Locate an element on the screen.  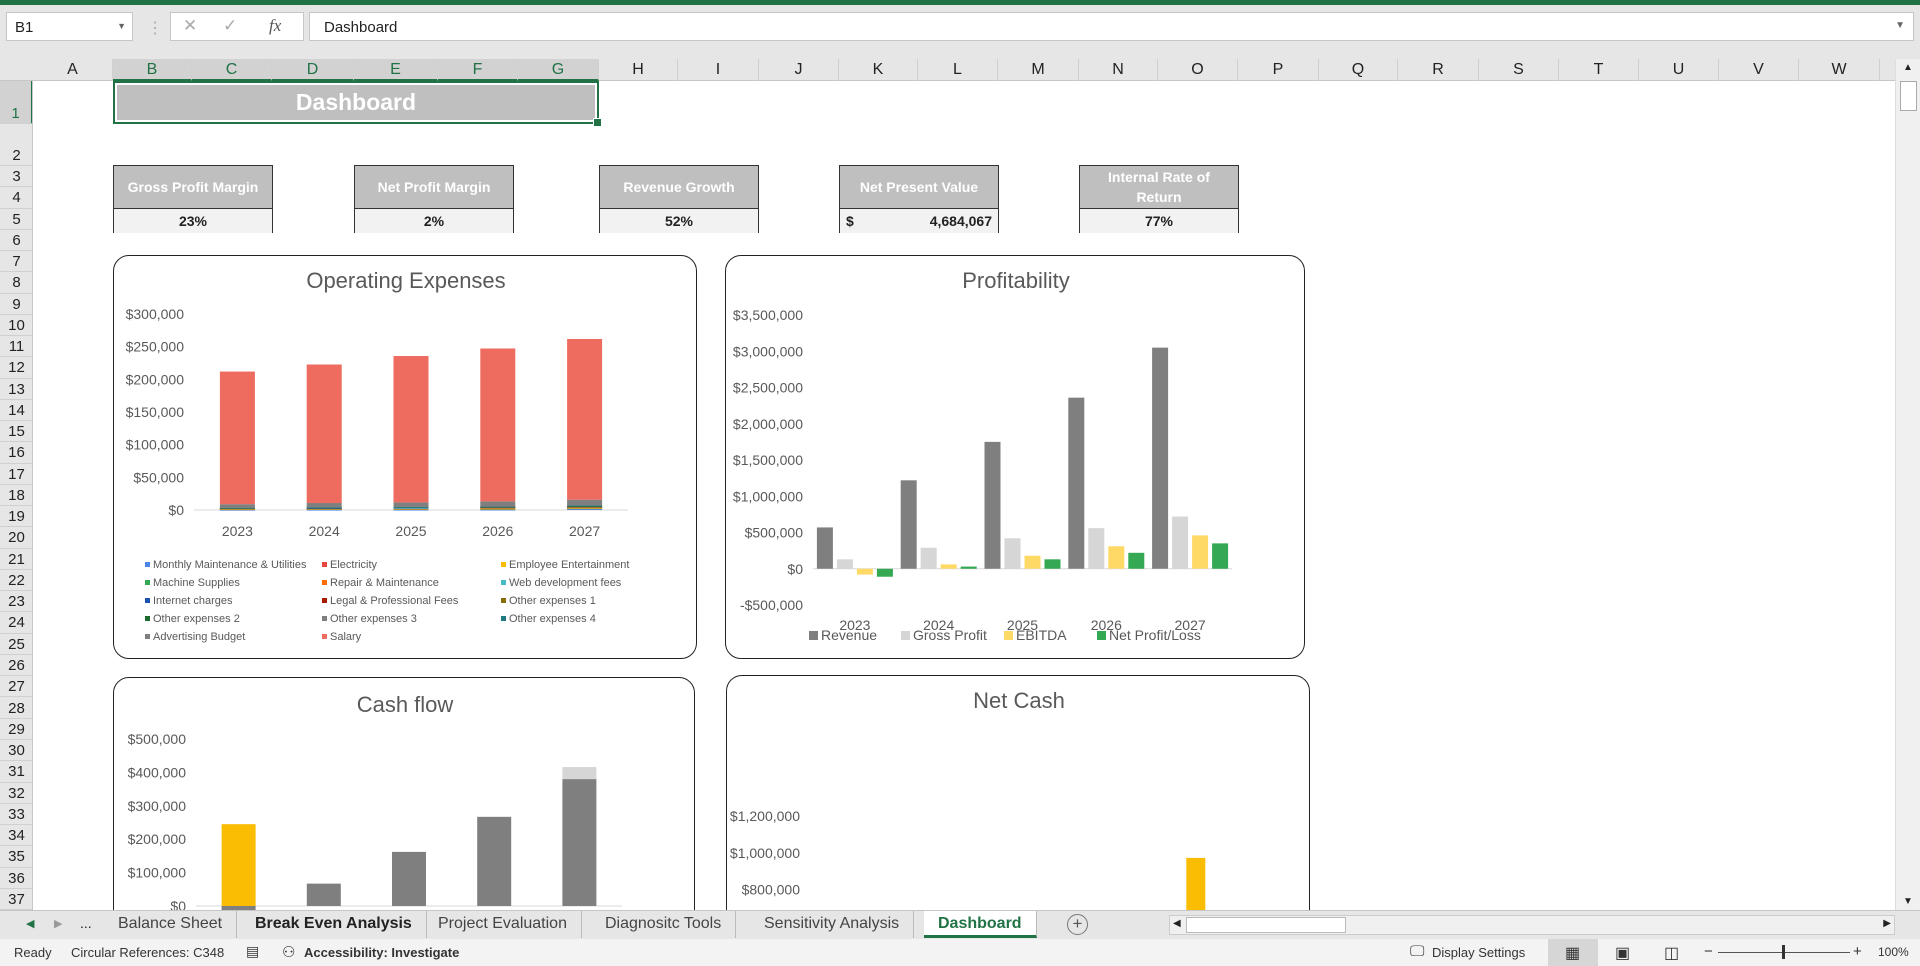
prev-sheet-icon: ◀ is located at coordinates (30, 923).